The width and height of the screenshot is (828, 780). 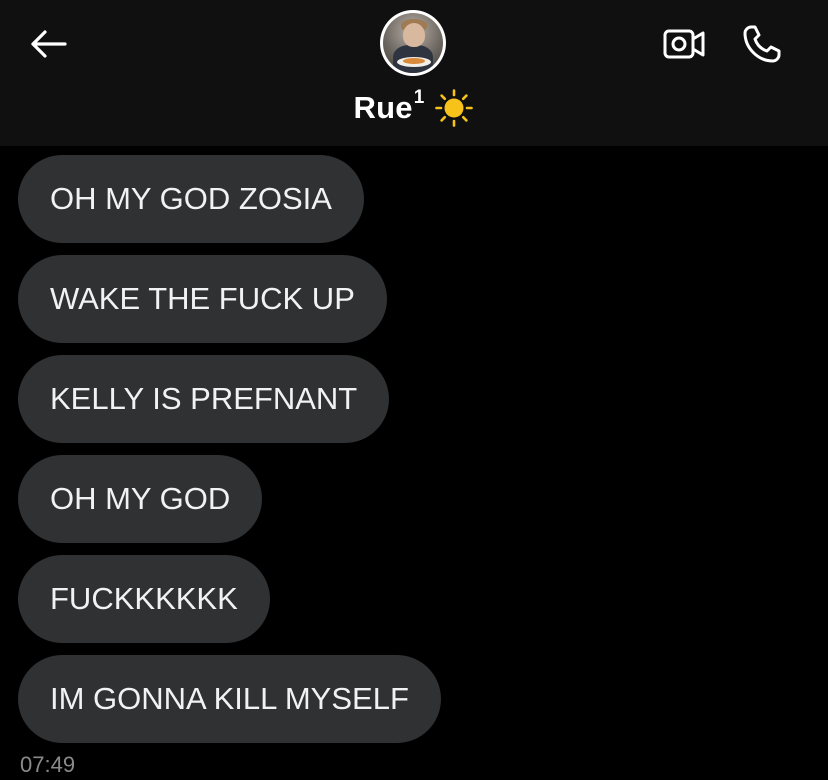 I want to click on message-text: FUCKKKKKK, so click(x=144, y=598).